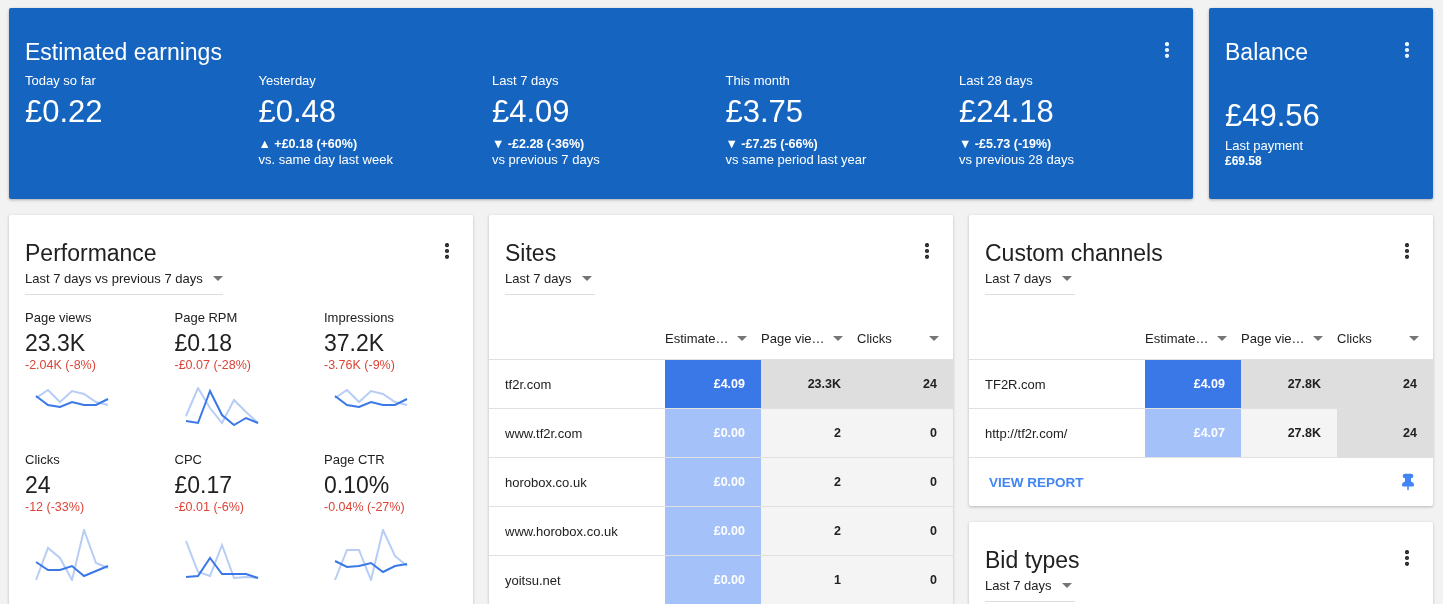 This screenshot has width=1443, height=604. Describe the element at coordinates (1036, 482) in the screenshot. I see `view-report-link: VIEW REPORT` at that location.